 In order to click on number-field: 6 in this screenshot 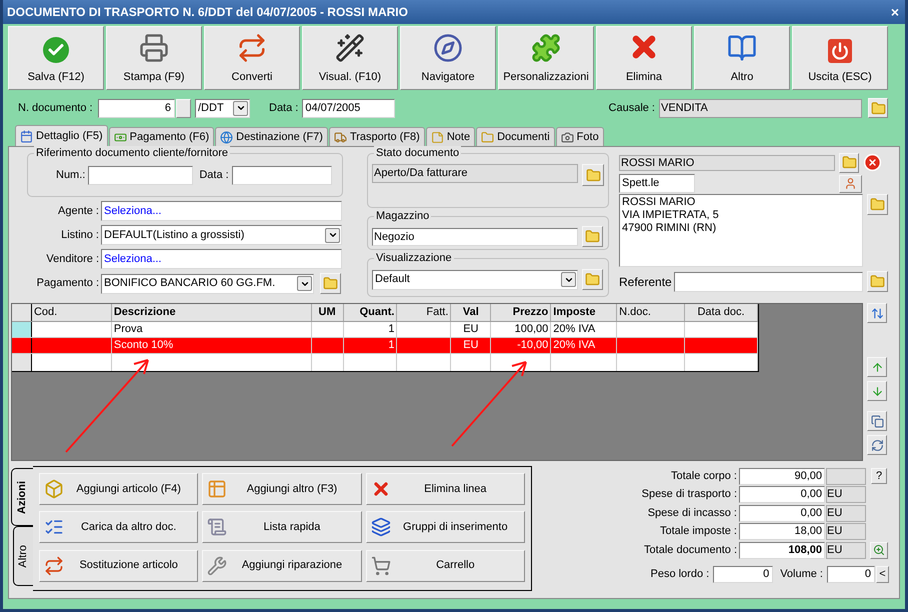, I will do `click(136, 108)`.